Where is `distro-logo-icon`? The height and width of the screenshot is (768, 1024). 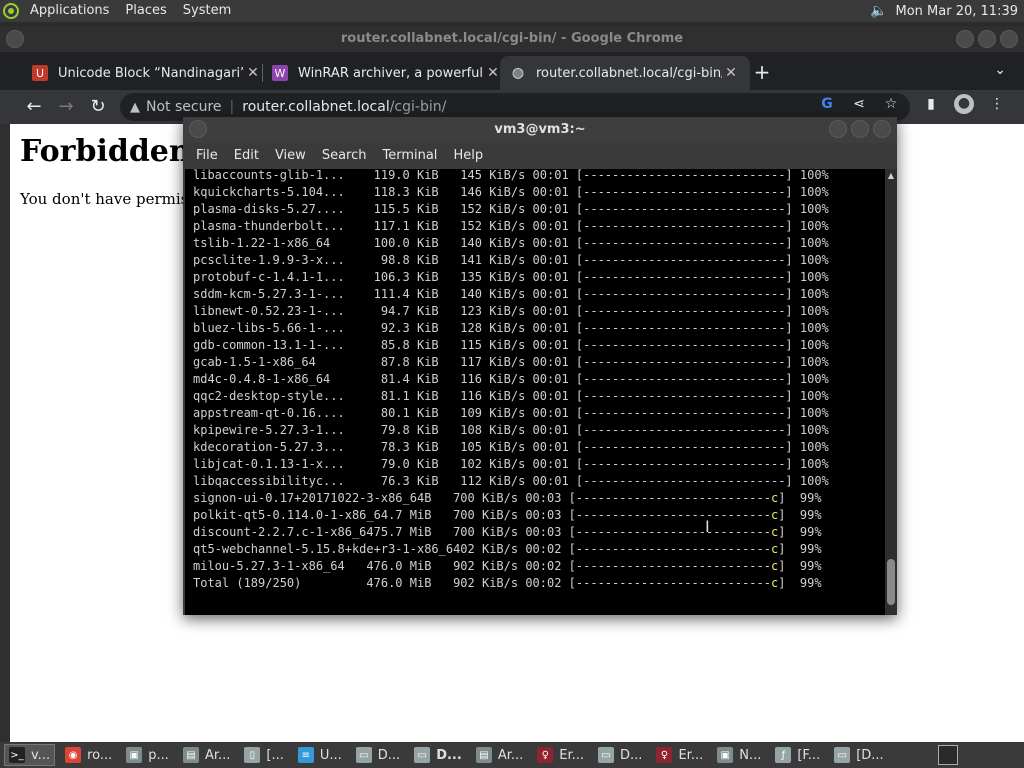
distro-logo-icon is located at coordinates (11, 11).